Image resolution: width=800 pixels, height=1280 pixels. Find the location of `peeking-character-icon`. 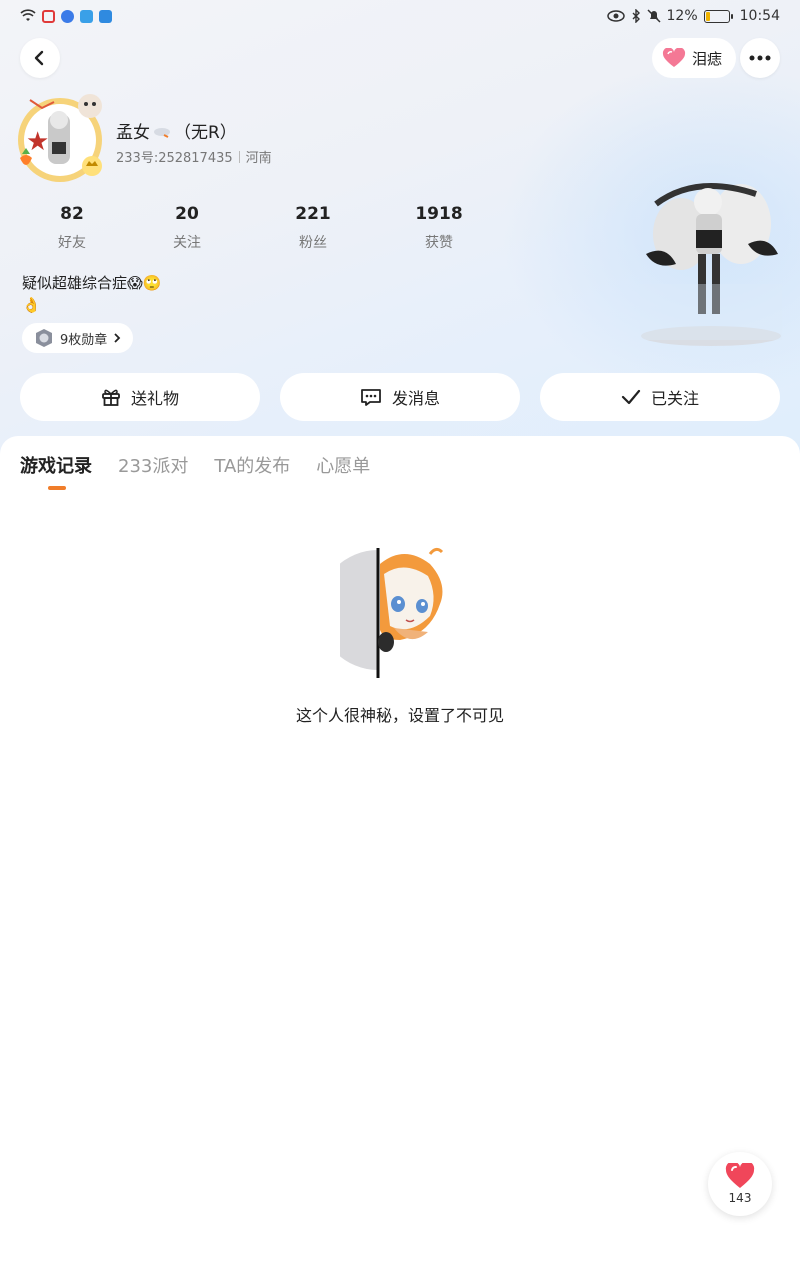

peeking-character-icon is located at coordinates (381, 612).